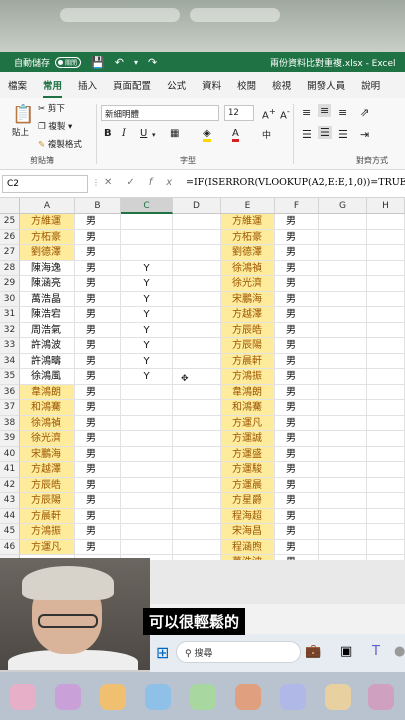 Image resolution: width=405 pixels, height=720 pixels. I want to click on column-header-f: F, so click(297, 206).